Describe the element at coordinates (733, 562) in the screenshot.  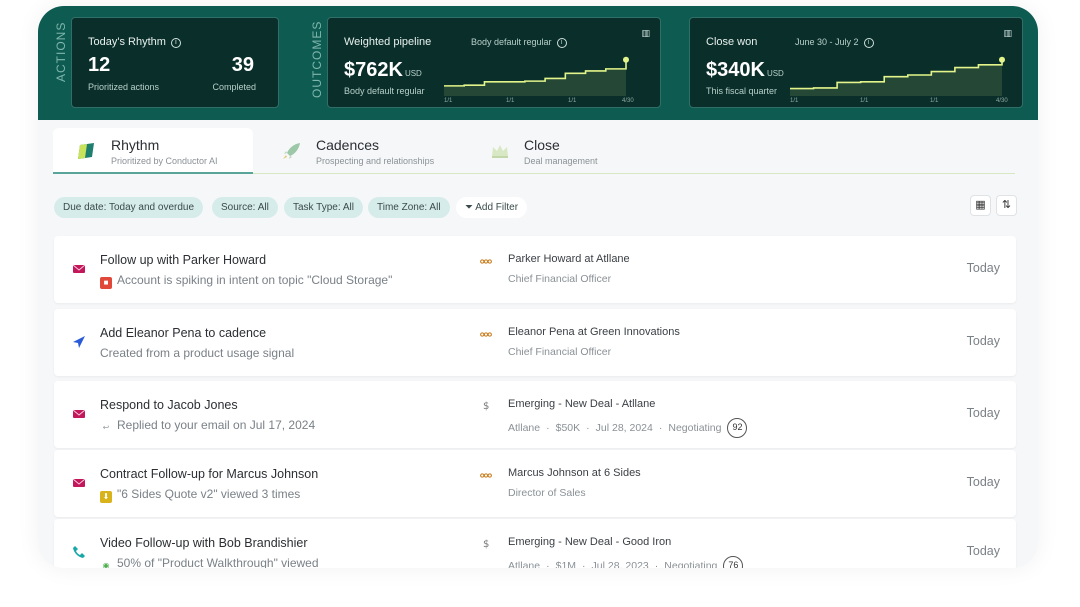
I see `deal-score-badge: 76` at that location.